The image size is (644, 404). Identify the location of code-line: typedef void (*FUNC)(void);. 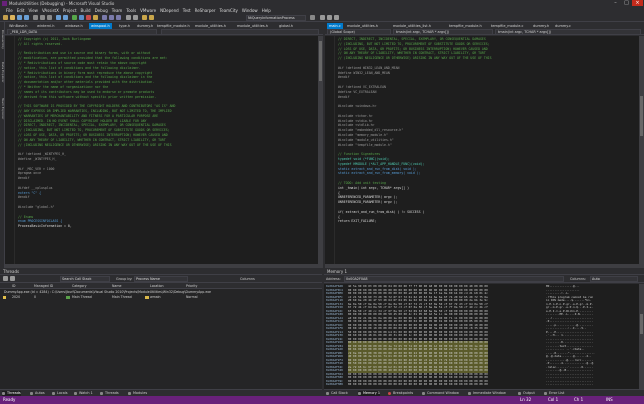
(364, 159).